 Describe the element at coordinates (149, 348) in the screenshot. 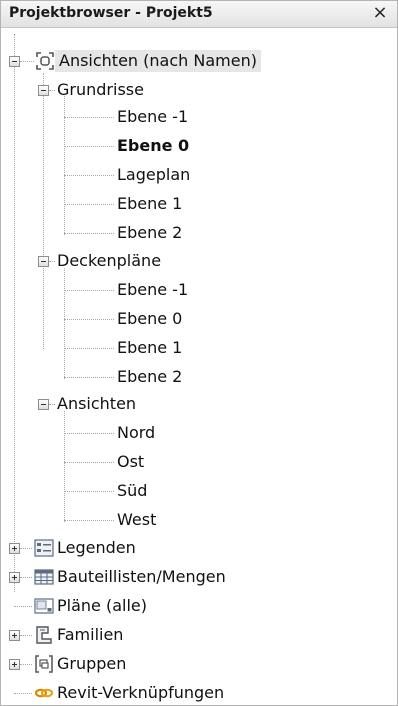

I see `tree-node-decken-ebene-1: Ebene 1` at that location.